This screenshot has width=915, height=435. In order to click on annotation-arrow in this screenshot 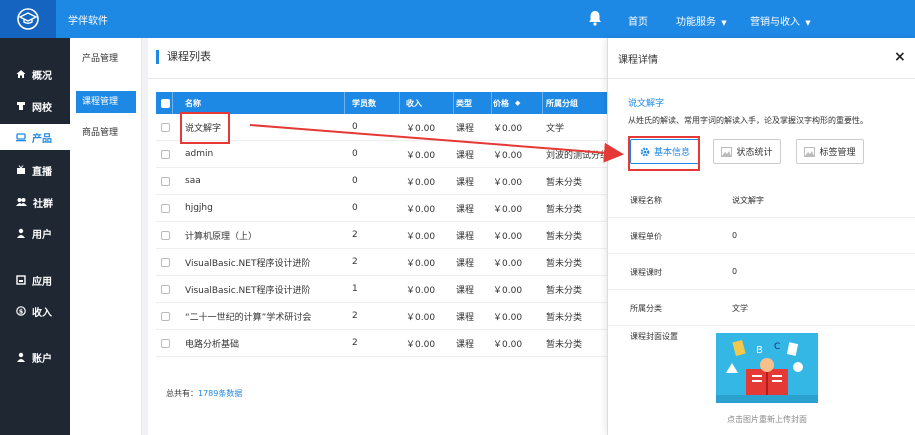, I will do `click(436, 143)`.